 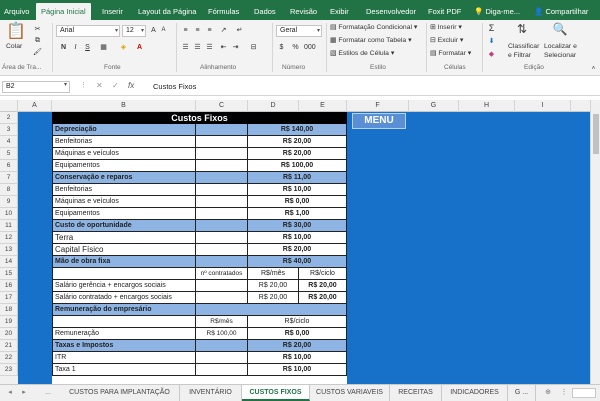 I want to click on row-header: 10, so click(x=9, y=214).